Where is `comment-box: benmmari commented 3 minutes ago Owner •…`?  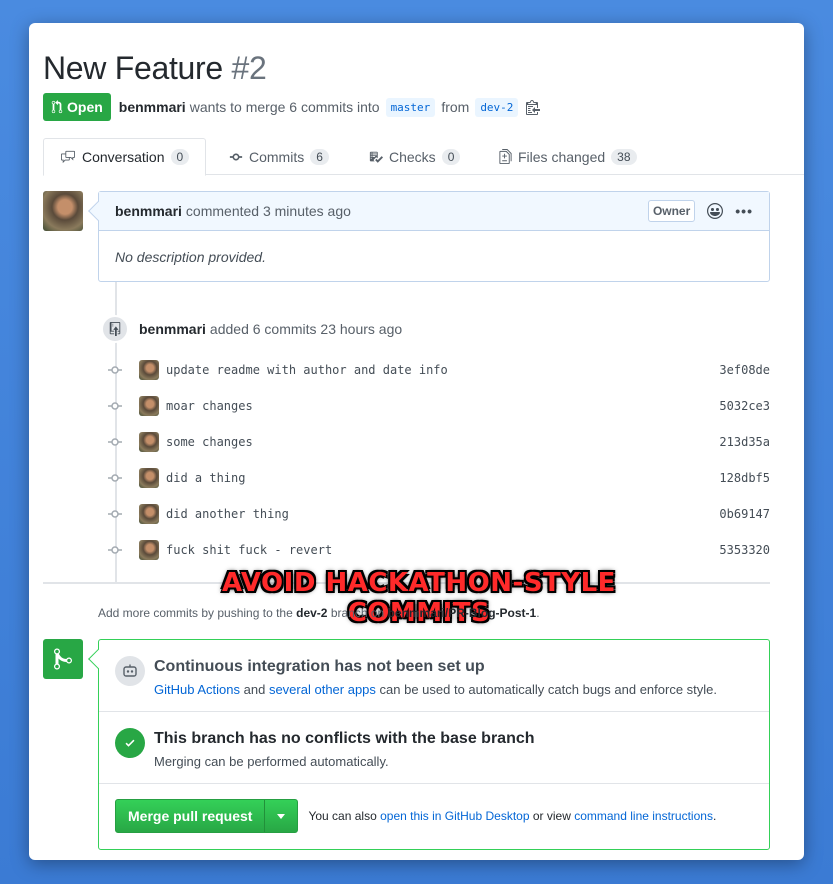 comment-box: benmmari commented 3 minutes ago Owner •… is located at coordinates (429, 236).